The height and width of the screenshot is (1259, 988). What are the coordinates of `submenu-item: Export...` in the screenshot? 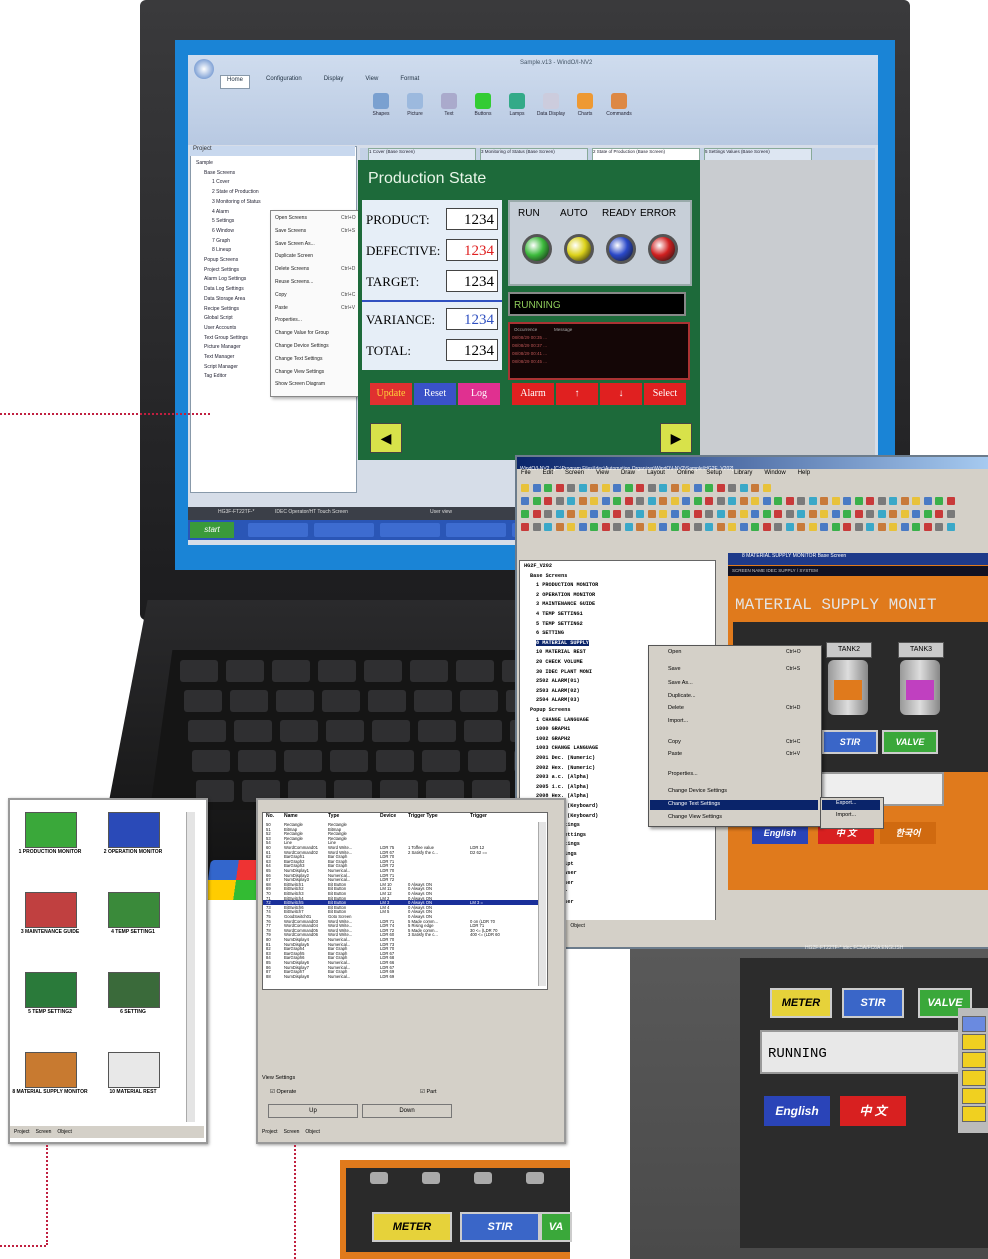 It's located at (851, 805).